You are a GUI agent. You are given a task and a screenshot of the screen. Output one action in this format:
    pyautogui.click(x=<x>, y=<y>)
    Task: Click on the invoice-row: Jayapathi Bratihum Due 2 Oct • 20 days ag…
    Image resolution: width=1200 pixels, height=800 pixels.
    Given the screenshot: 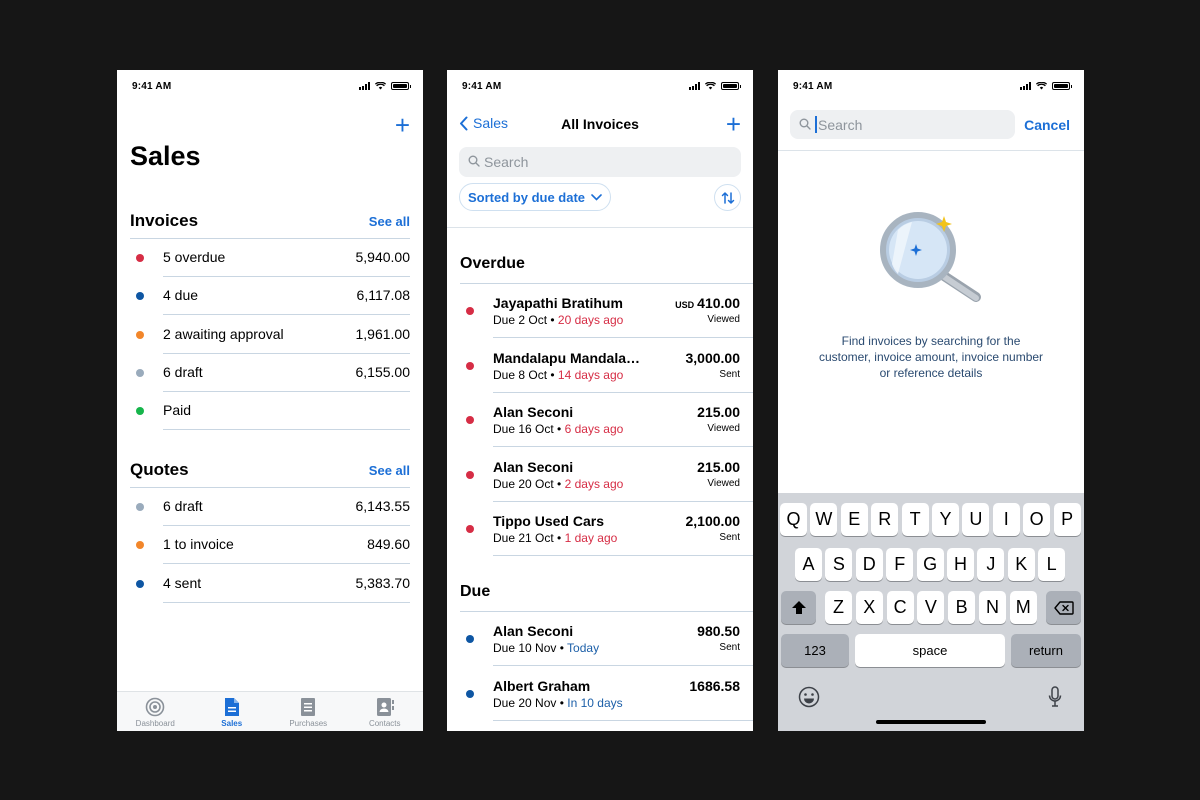 What is the action you would take?
    pyautogui.click(x=600, y=311)
    